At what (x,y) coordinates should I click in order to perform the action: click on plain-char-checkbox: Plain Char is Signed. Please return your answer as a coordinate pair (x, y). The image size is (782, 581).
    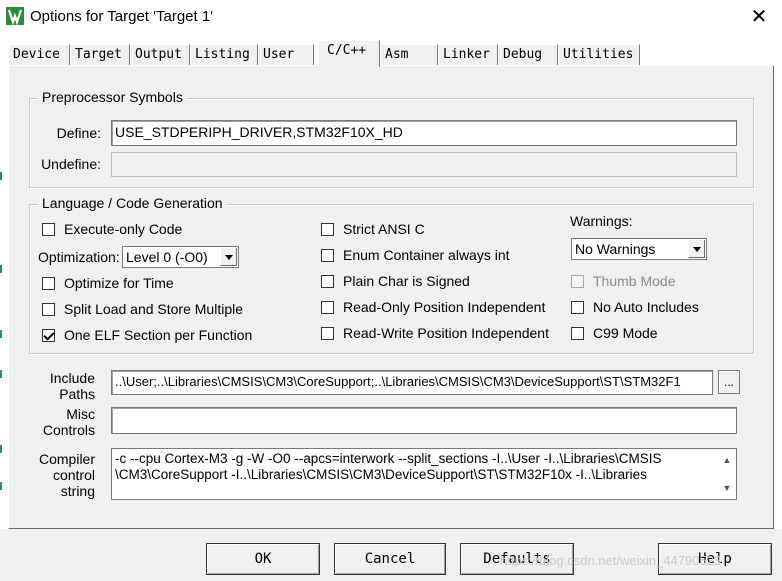
    Looking at the image, I should click on (395, 281).